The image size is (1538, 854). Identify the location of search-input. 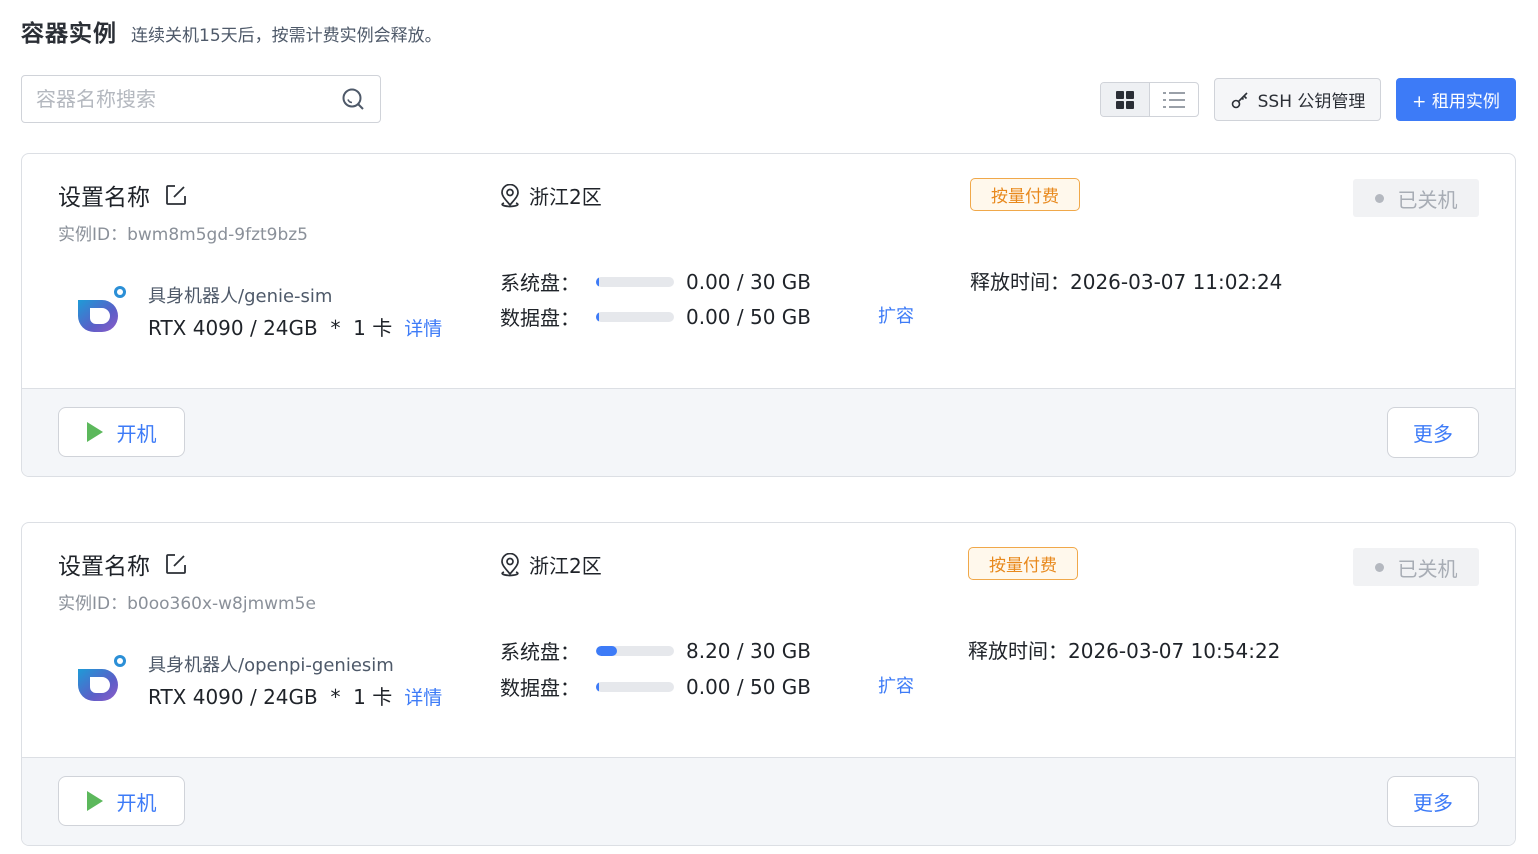
(188, 99).